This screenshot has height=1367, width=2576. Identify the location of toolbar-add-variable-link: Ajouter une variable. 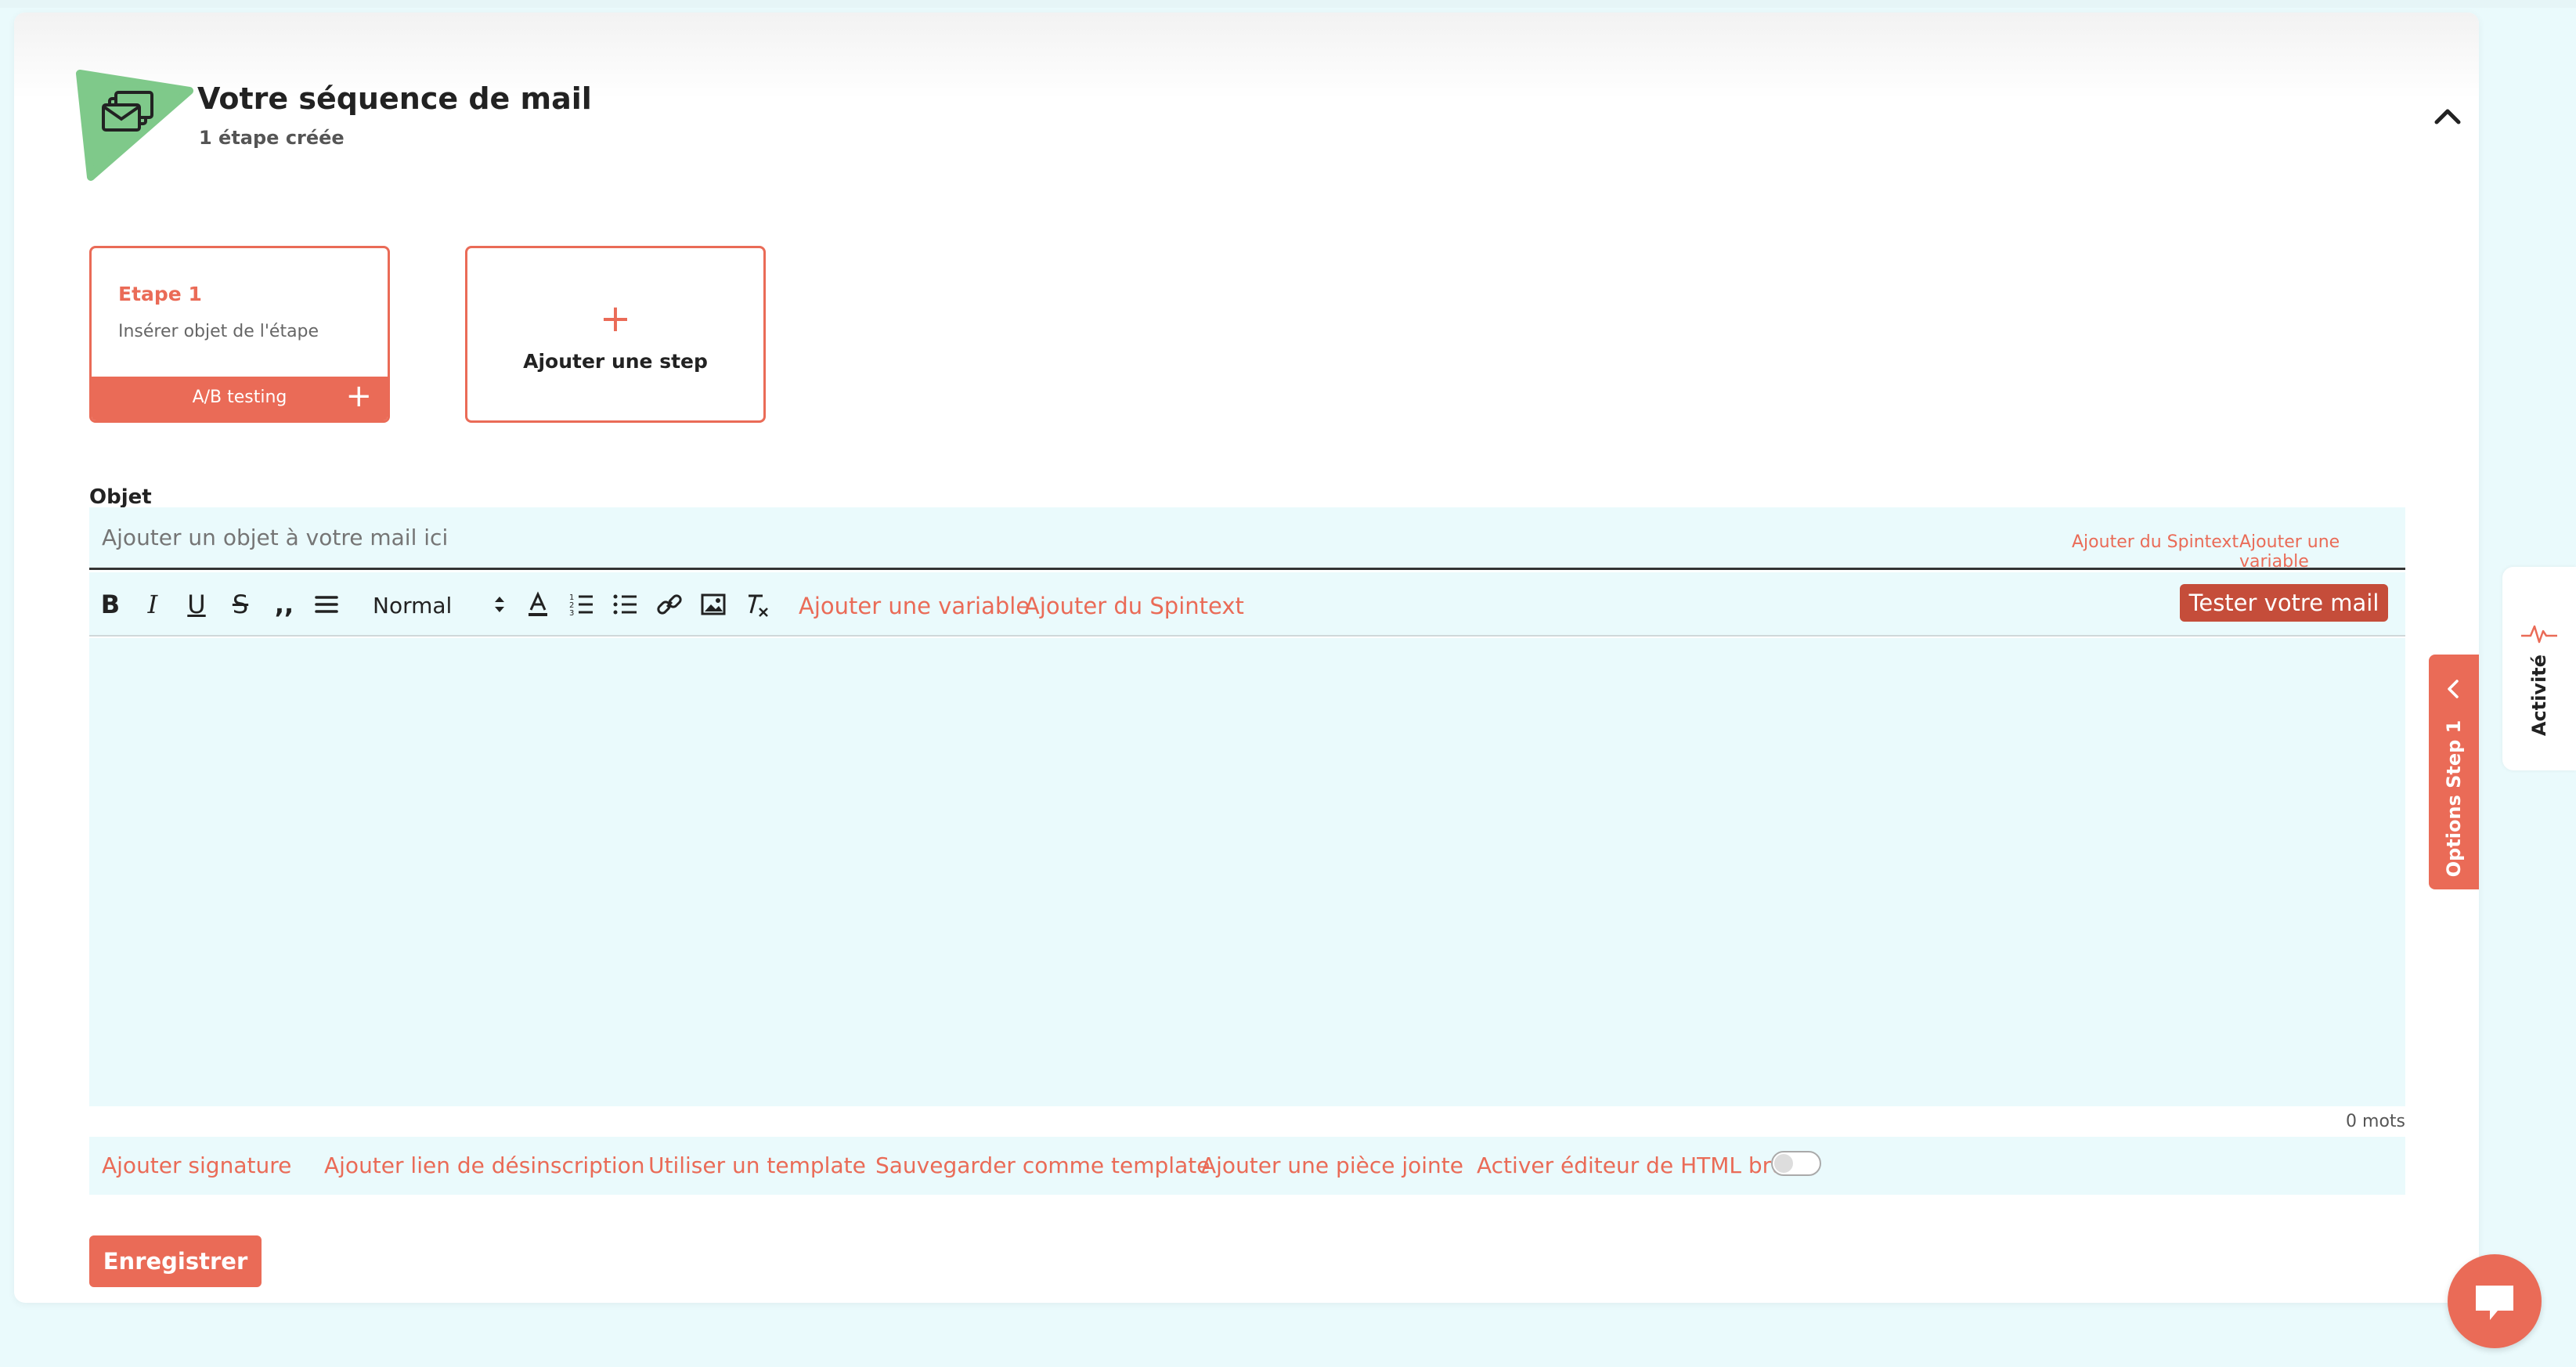
(915, 606).